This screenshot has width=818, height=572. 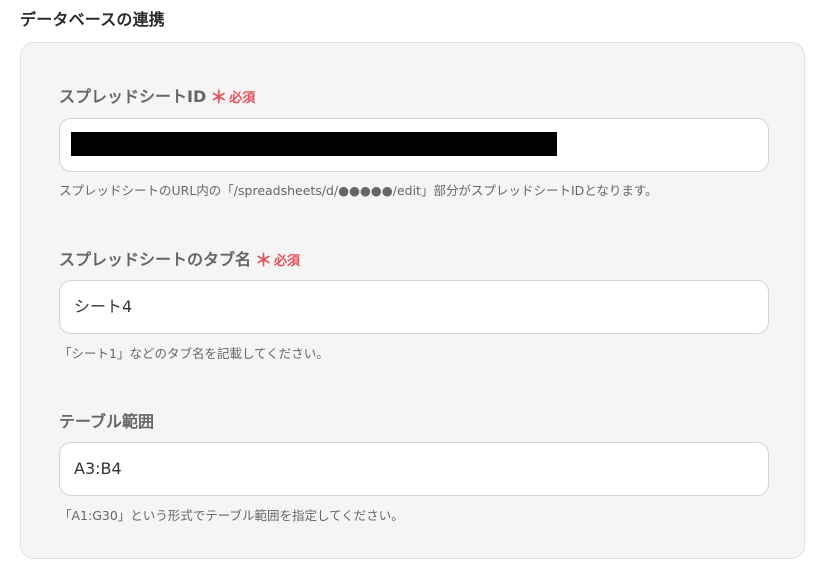 I want to click on table-range-label-text: テーブル範囲, so click(x=107, y=421).